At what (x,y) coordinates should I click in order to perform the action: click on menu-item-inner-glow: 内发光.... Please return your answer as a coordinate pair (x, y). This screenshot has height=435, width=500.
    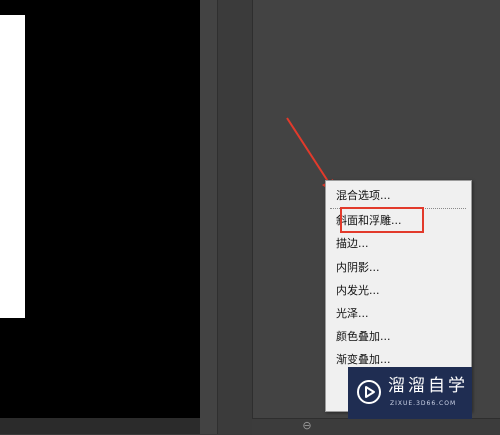
    Looking at the image, I should click on (358, 291).